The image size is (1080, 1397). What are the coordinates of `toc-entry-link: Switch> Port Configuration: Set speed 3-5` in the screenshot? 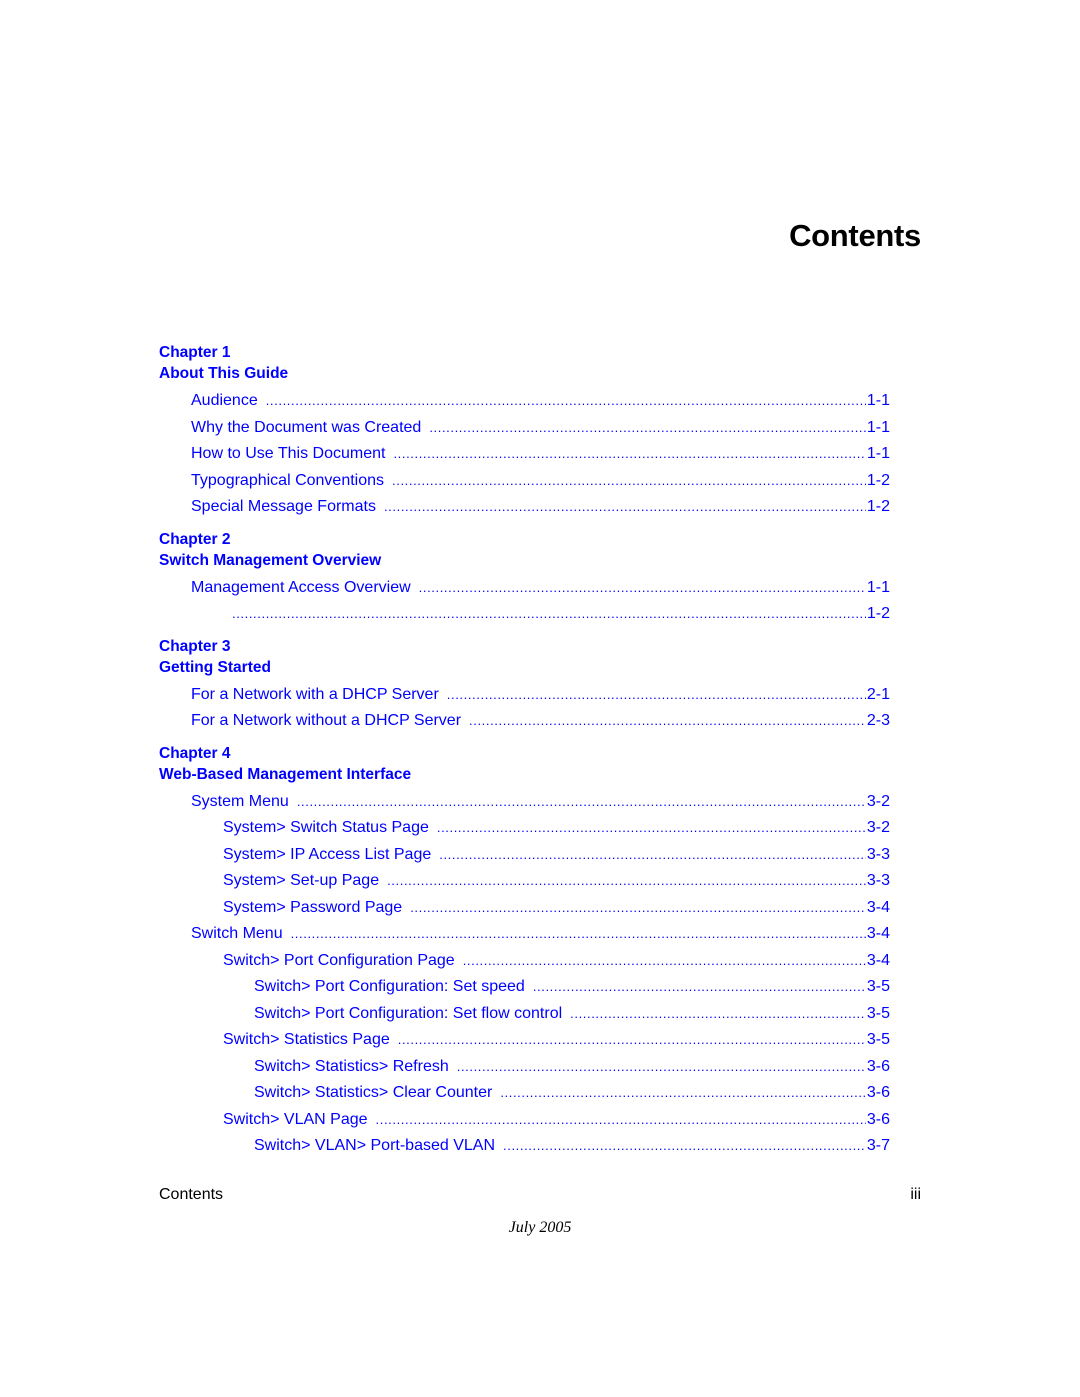 It's located at (524, 991).